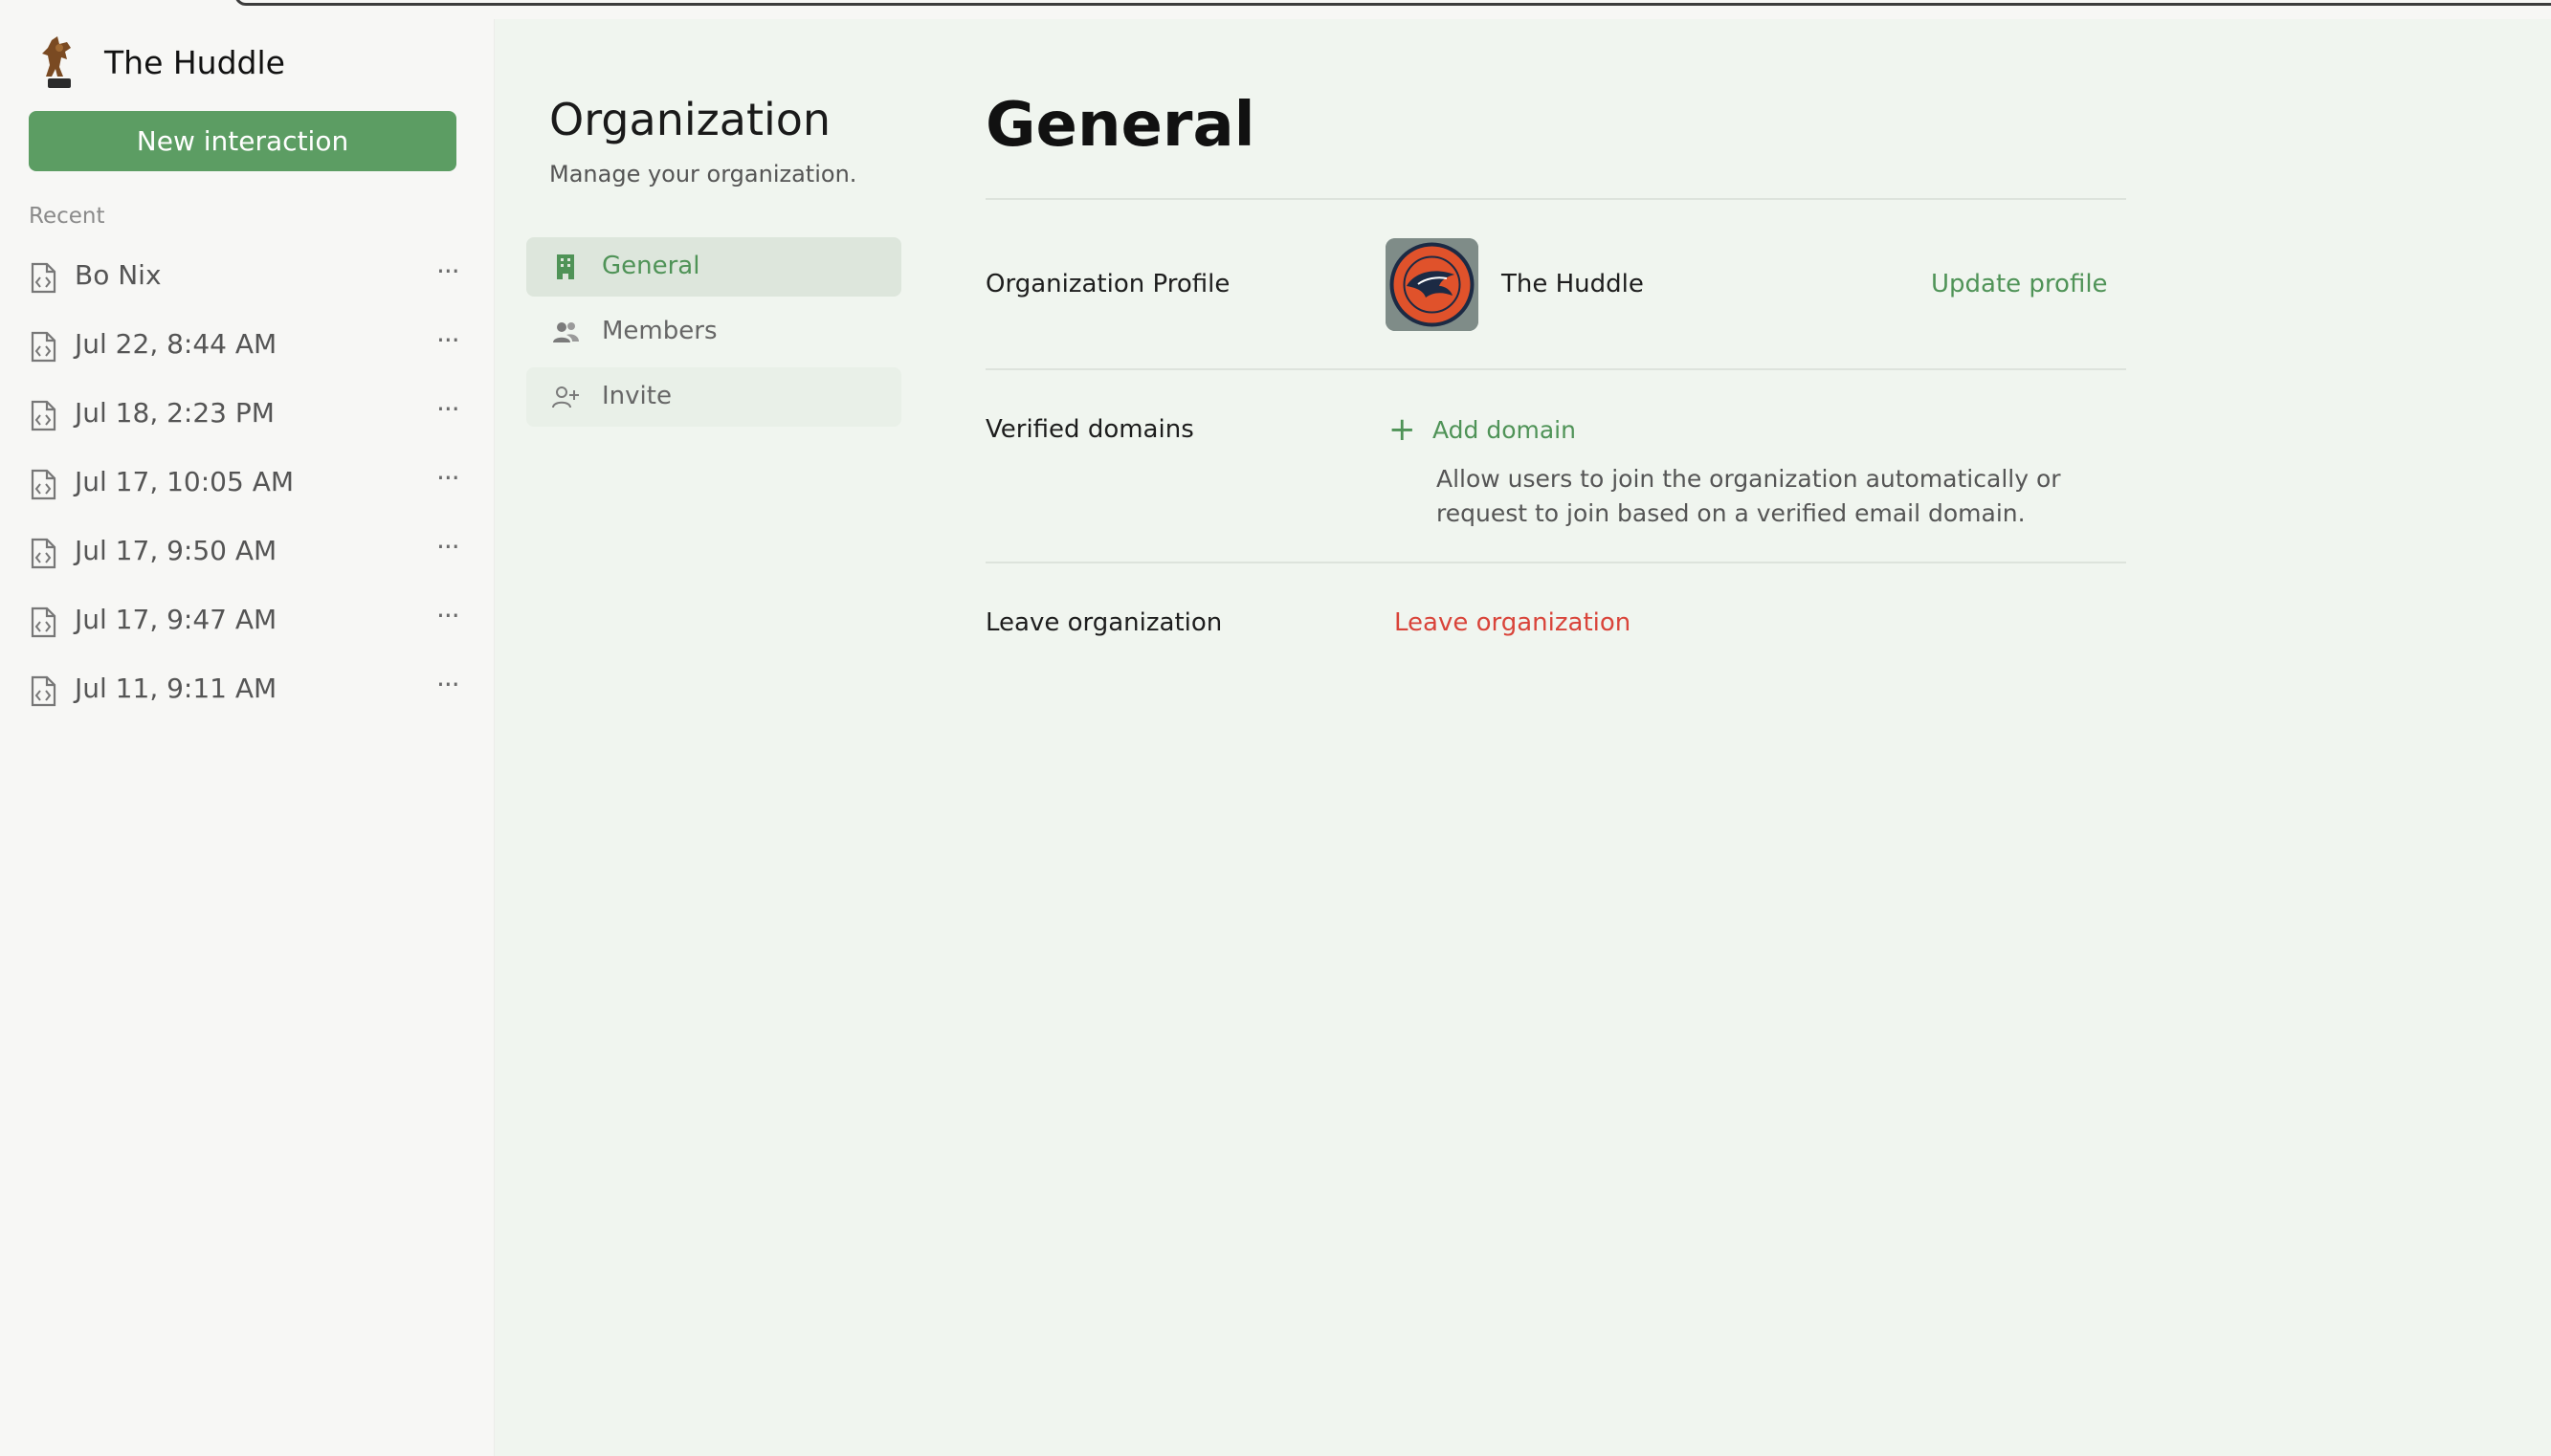 The height and width of the screenshot is (1456, 2551). What do you see at coordinates (565, 397) in the screenshot?
I see `user-plus-icon` at bounding box center [565, 397].